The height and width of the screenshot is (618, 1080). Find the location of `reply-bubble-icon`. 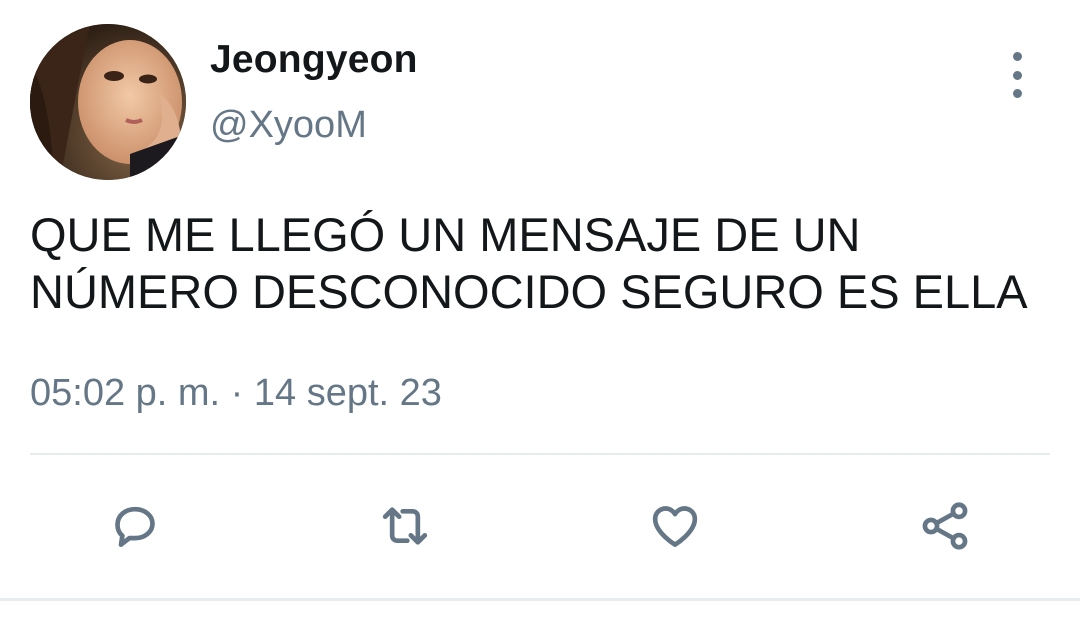

reply-bubble-icon is located at coordinates (135, 526).